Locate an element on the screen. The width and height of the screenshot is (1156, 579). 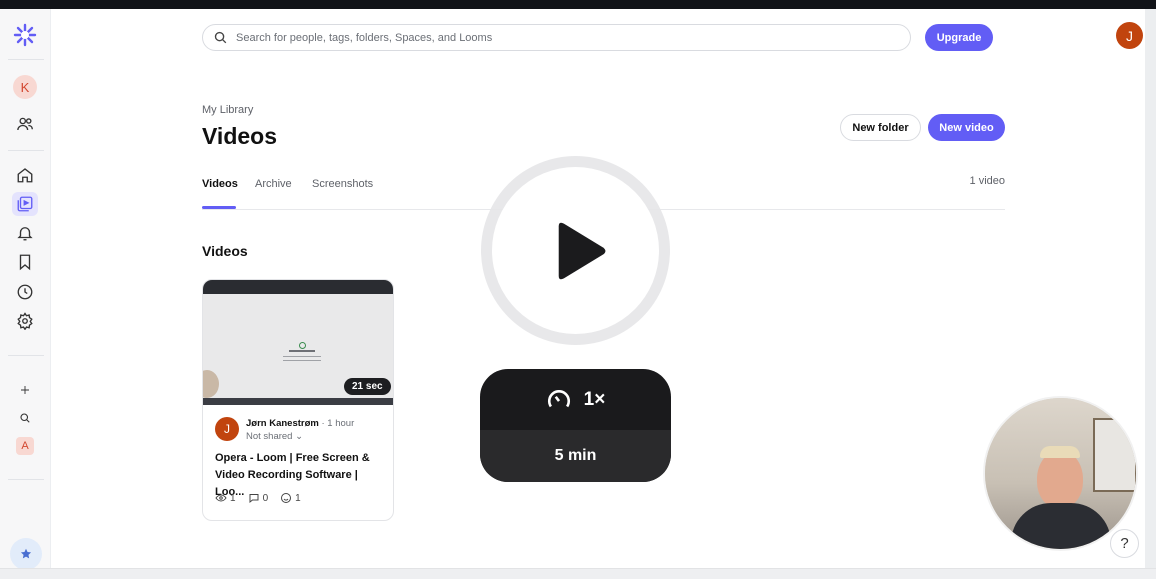
video-thumbnail: 21 sec is located at coordinates (298, 342).